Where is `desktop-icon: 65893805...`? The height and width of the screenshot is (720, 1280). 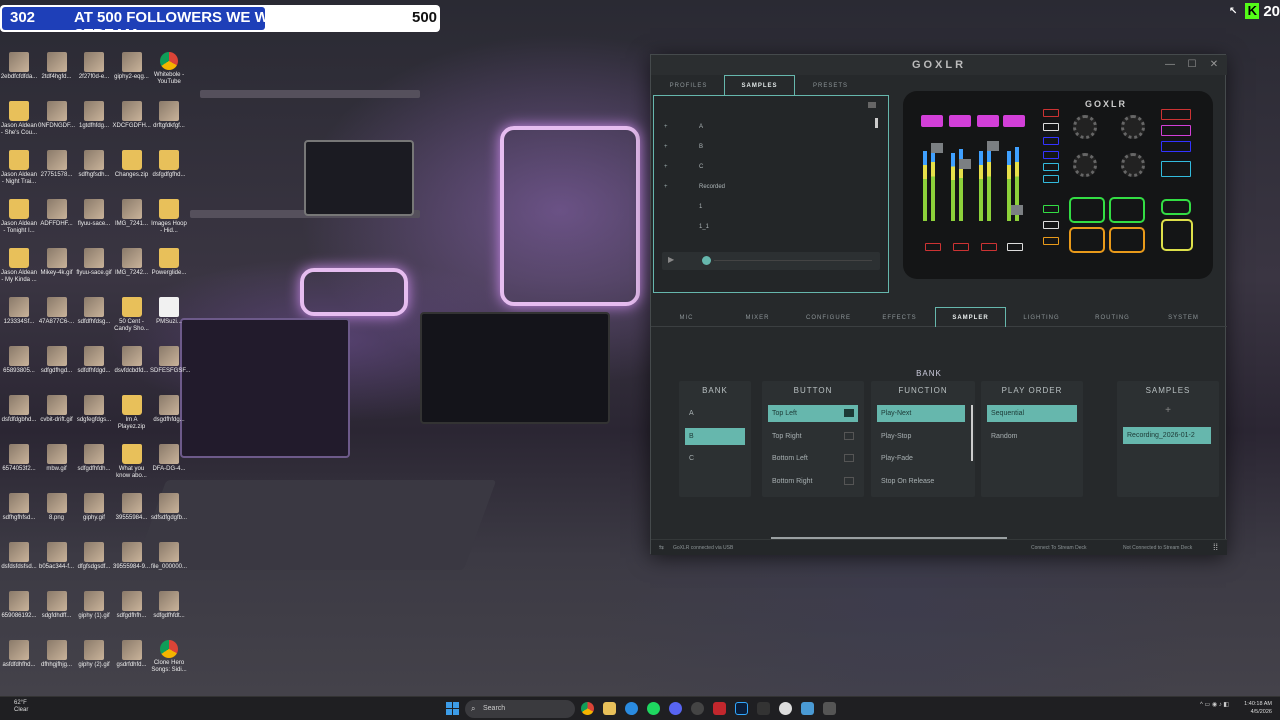
desktop-icon: 65893805... is located at coordinates (19, 360).